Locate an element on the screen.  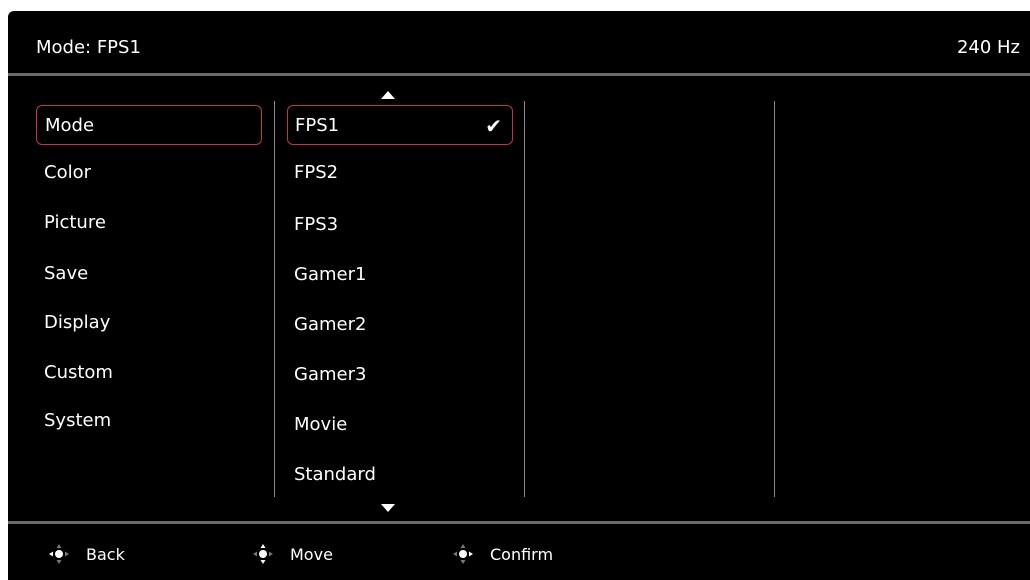
option-label: Gamer2 is located at coordinates (330, 324).